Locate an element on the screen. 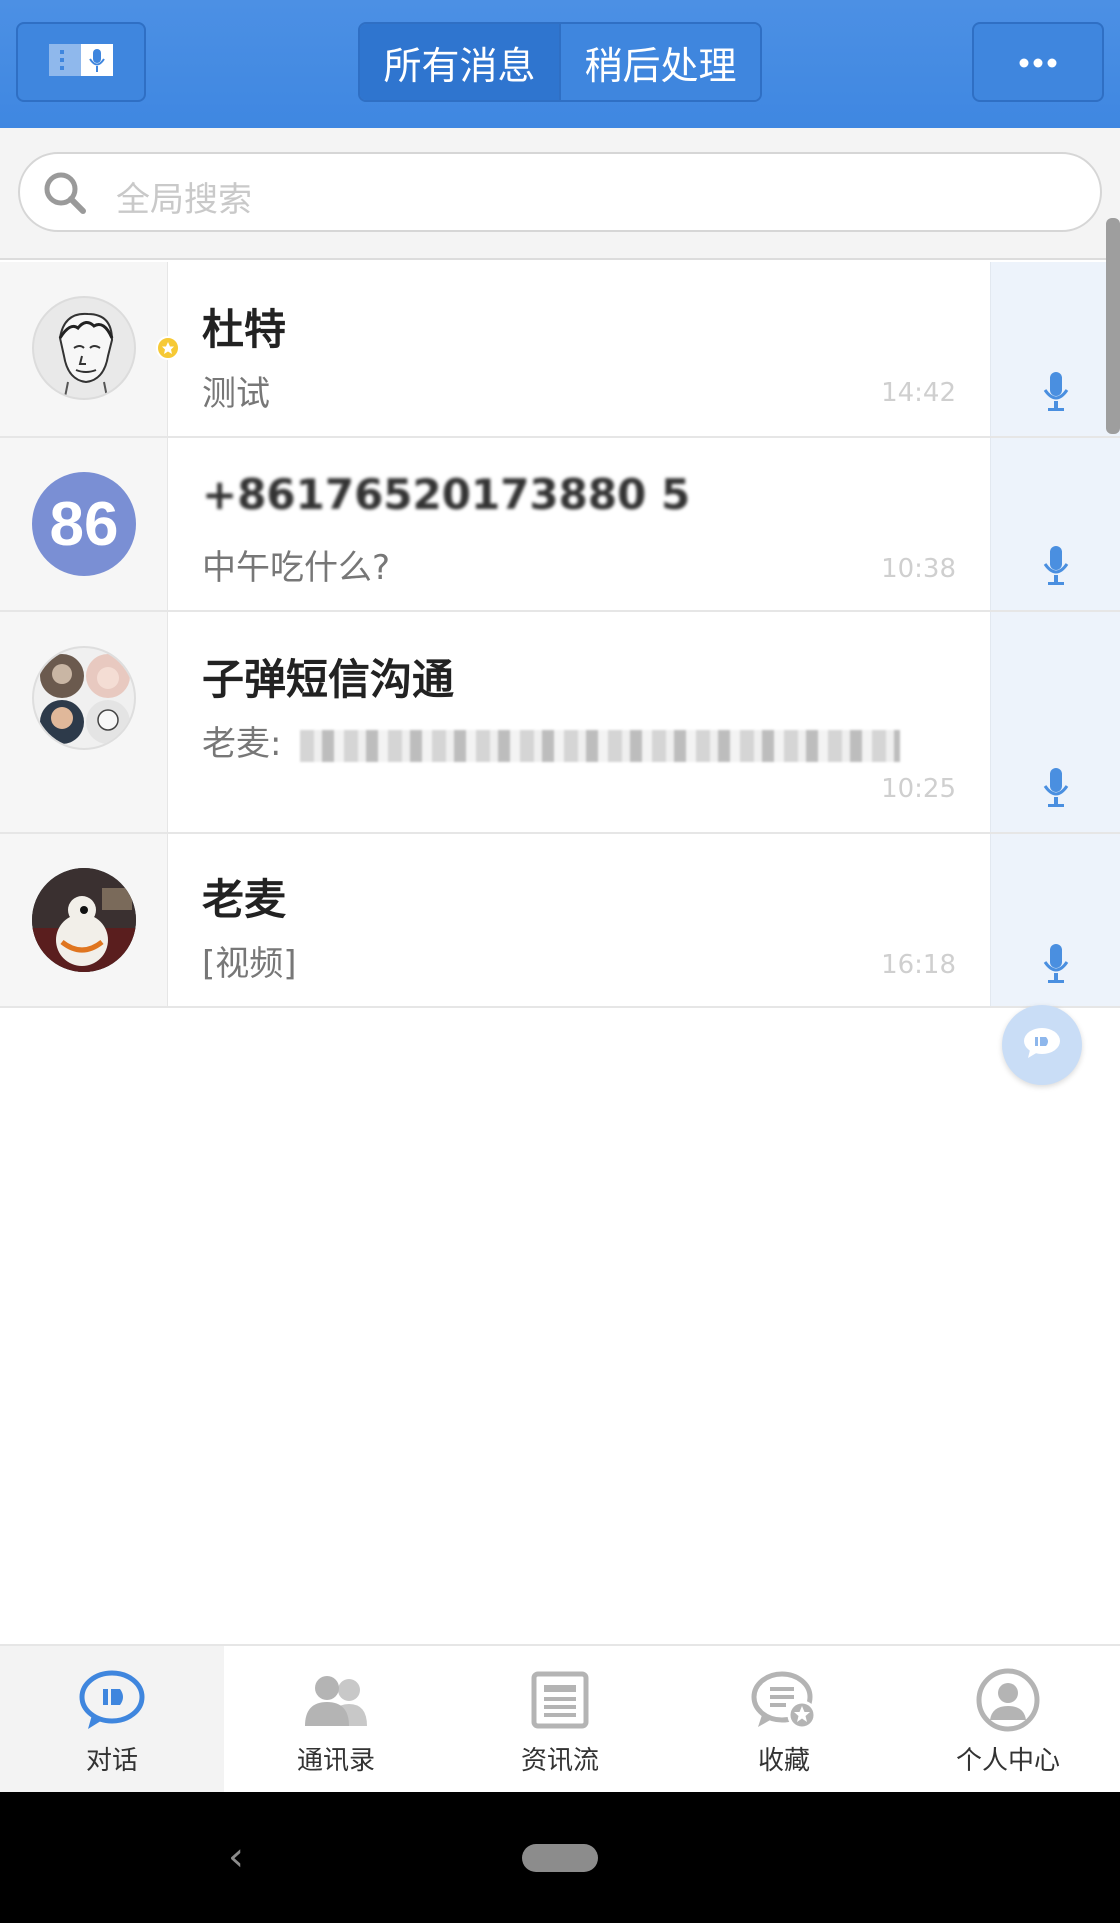 This screenshot has width=1120, height=1923. conversation-content: 子弹短信沟通 老麦: 10:25 is located at coordinates (579, 722).